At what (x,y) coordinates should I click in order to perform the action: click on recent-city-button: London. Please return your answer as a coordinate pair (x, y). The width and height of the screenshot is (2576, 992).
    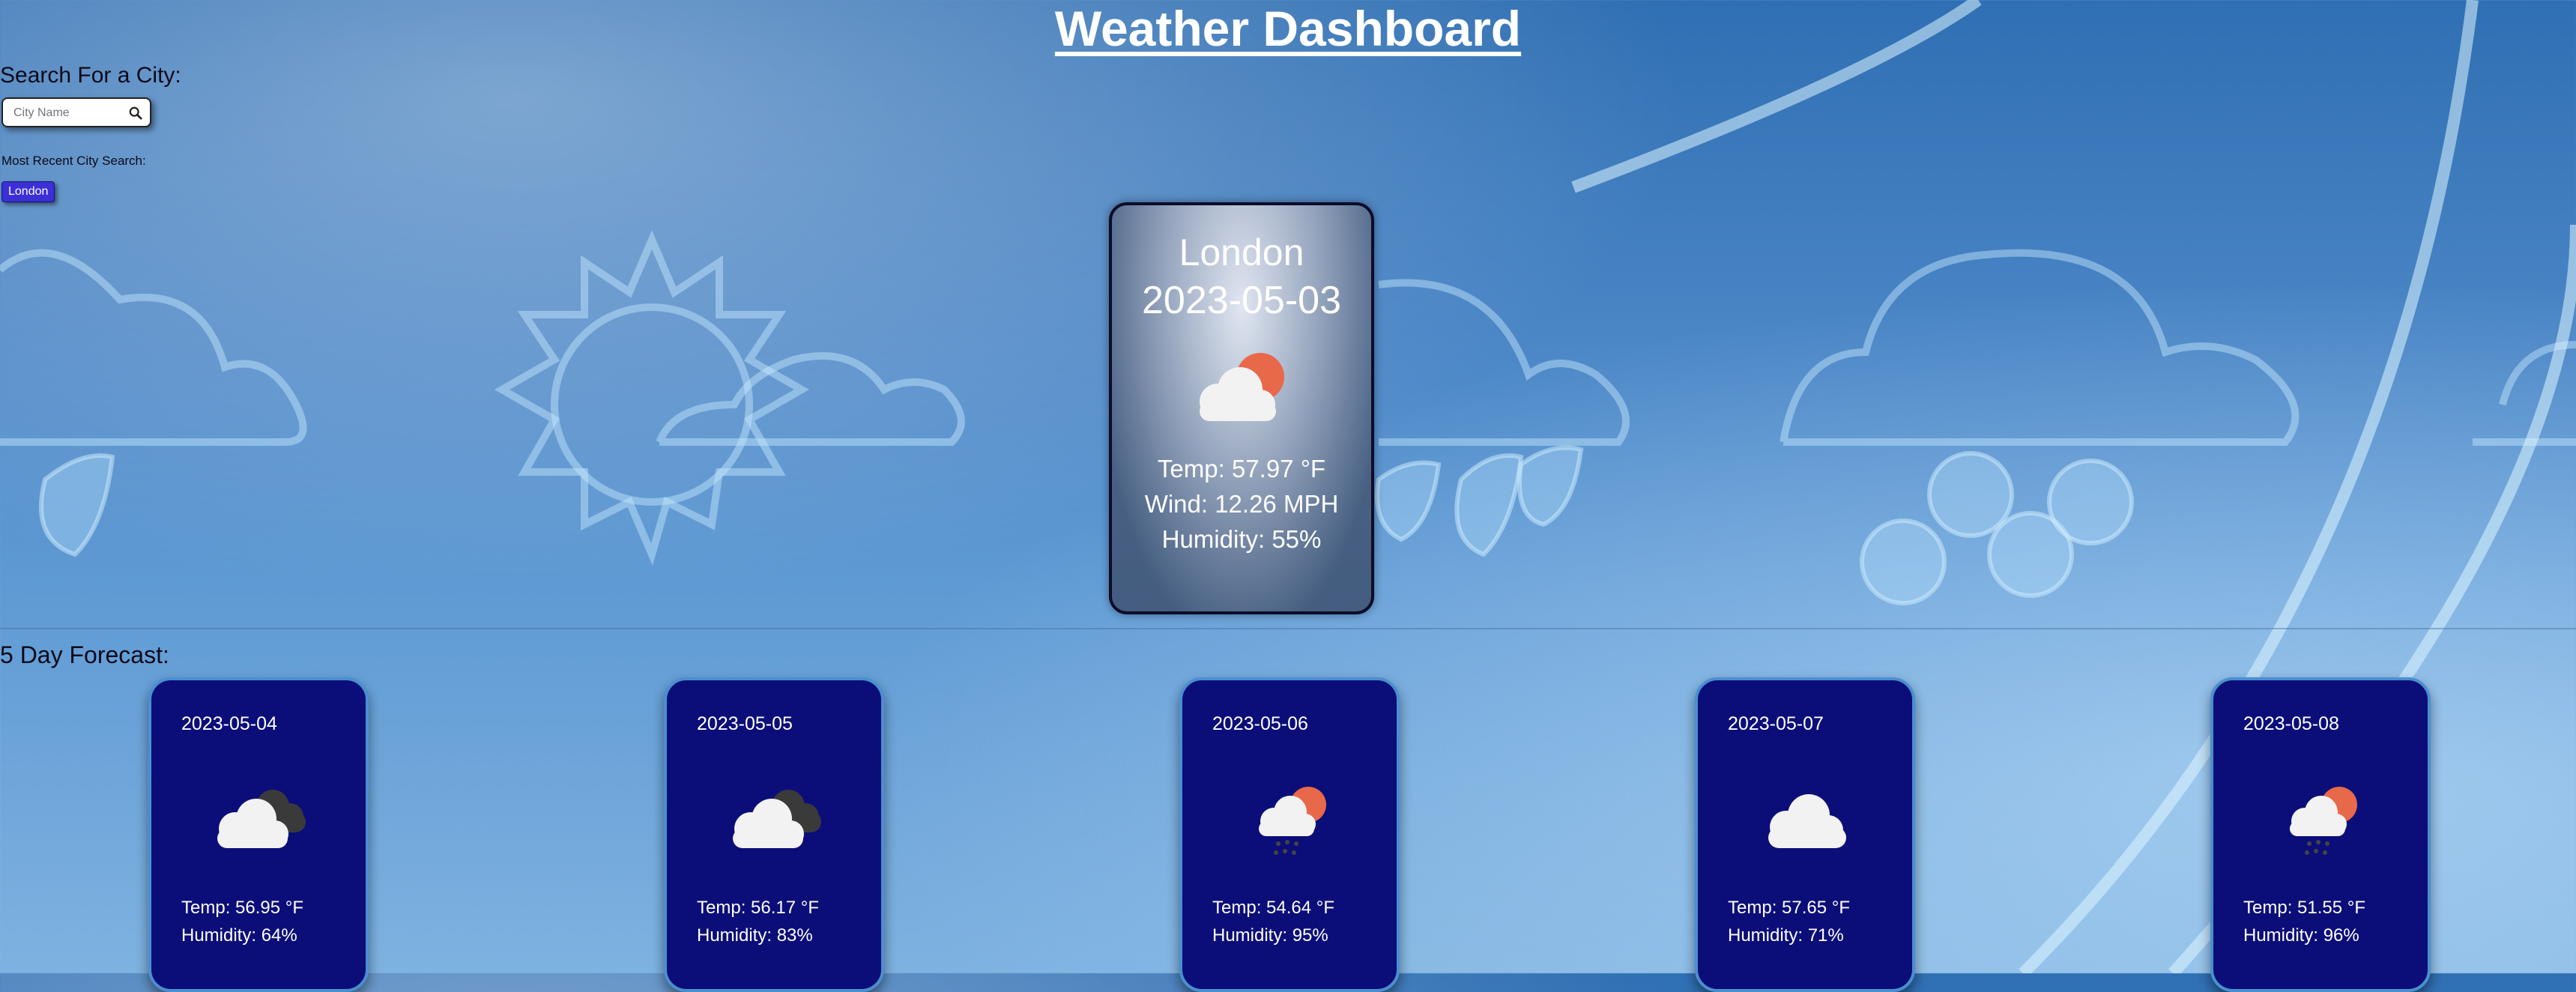
    Looking at the image, I should click on (28, 191).